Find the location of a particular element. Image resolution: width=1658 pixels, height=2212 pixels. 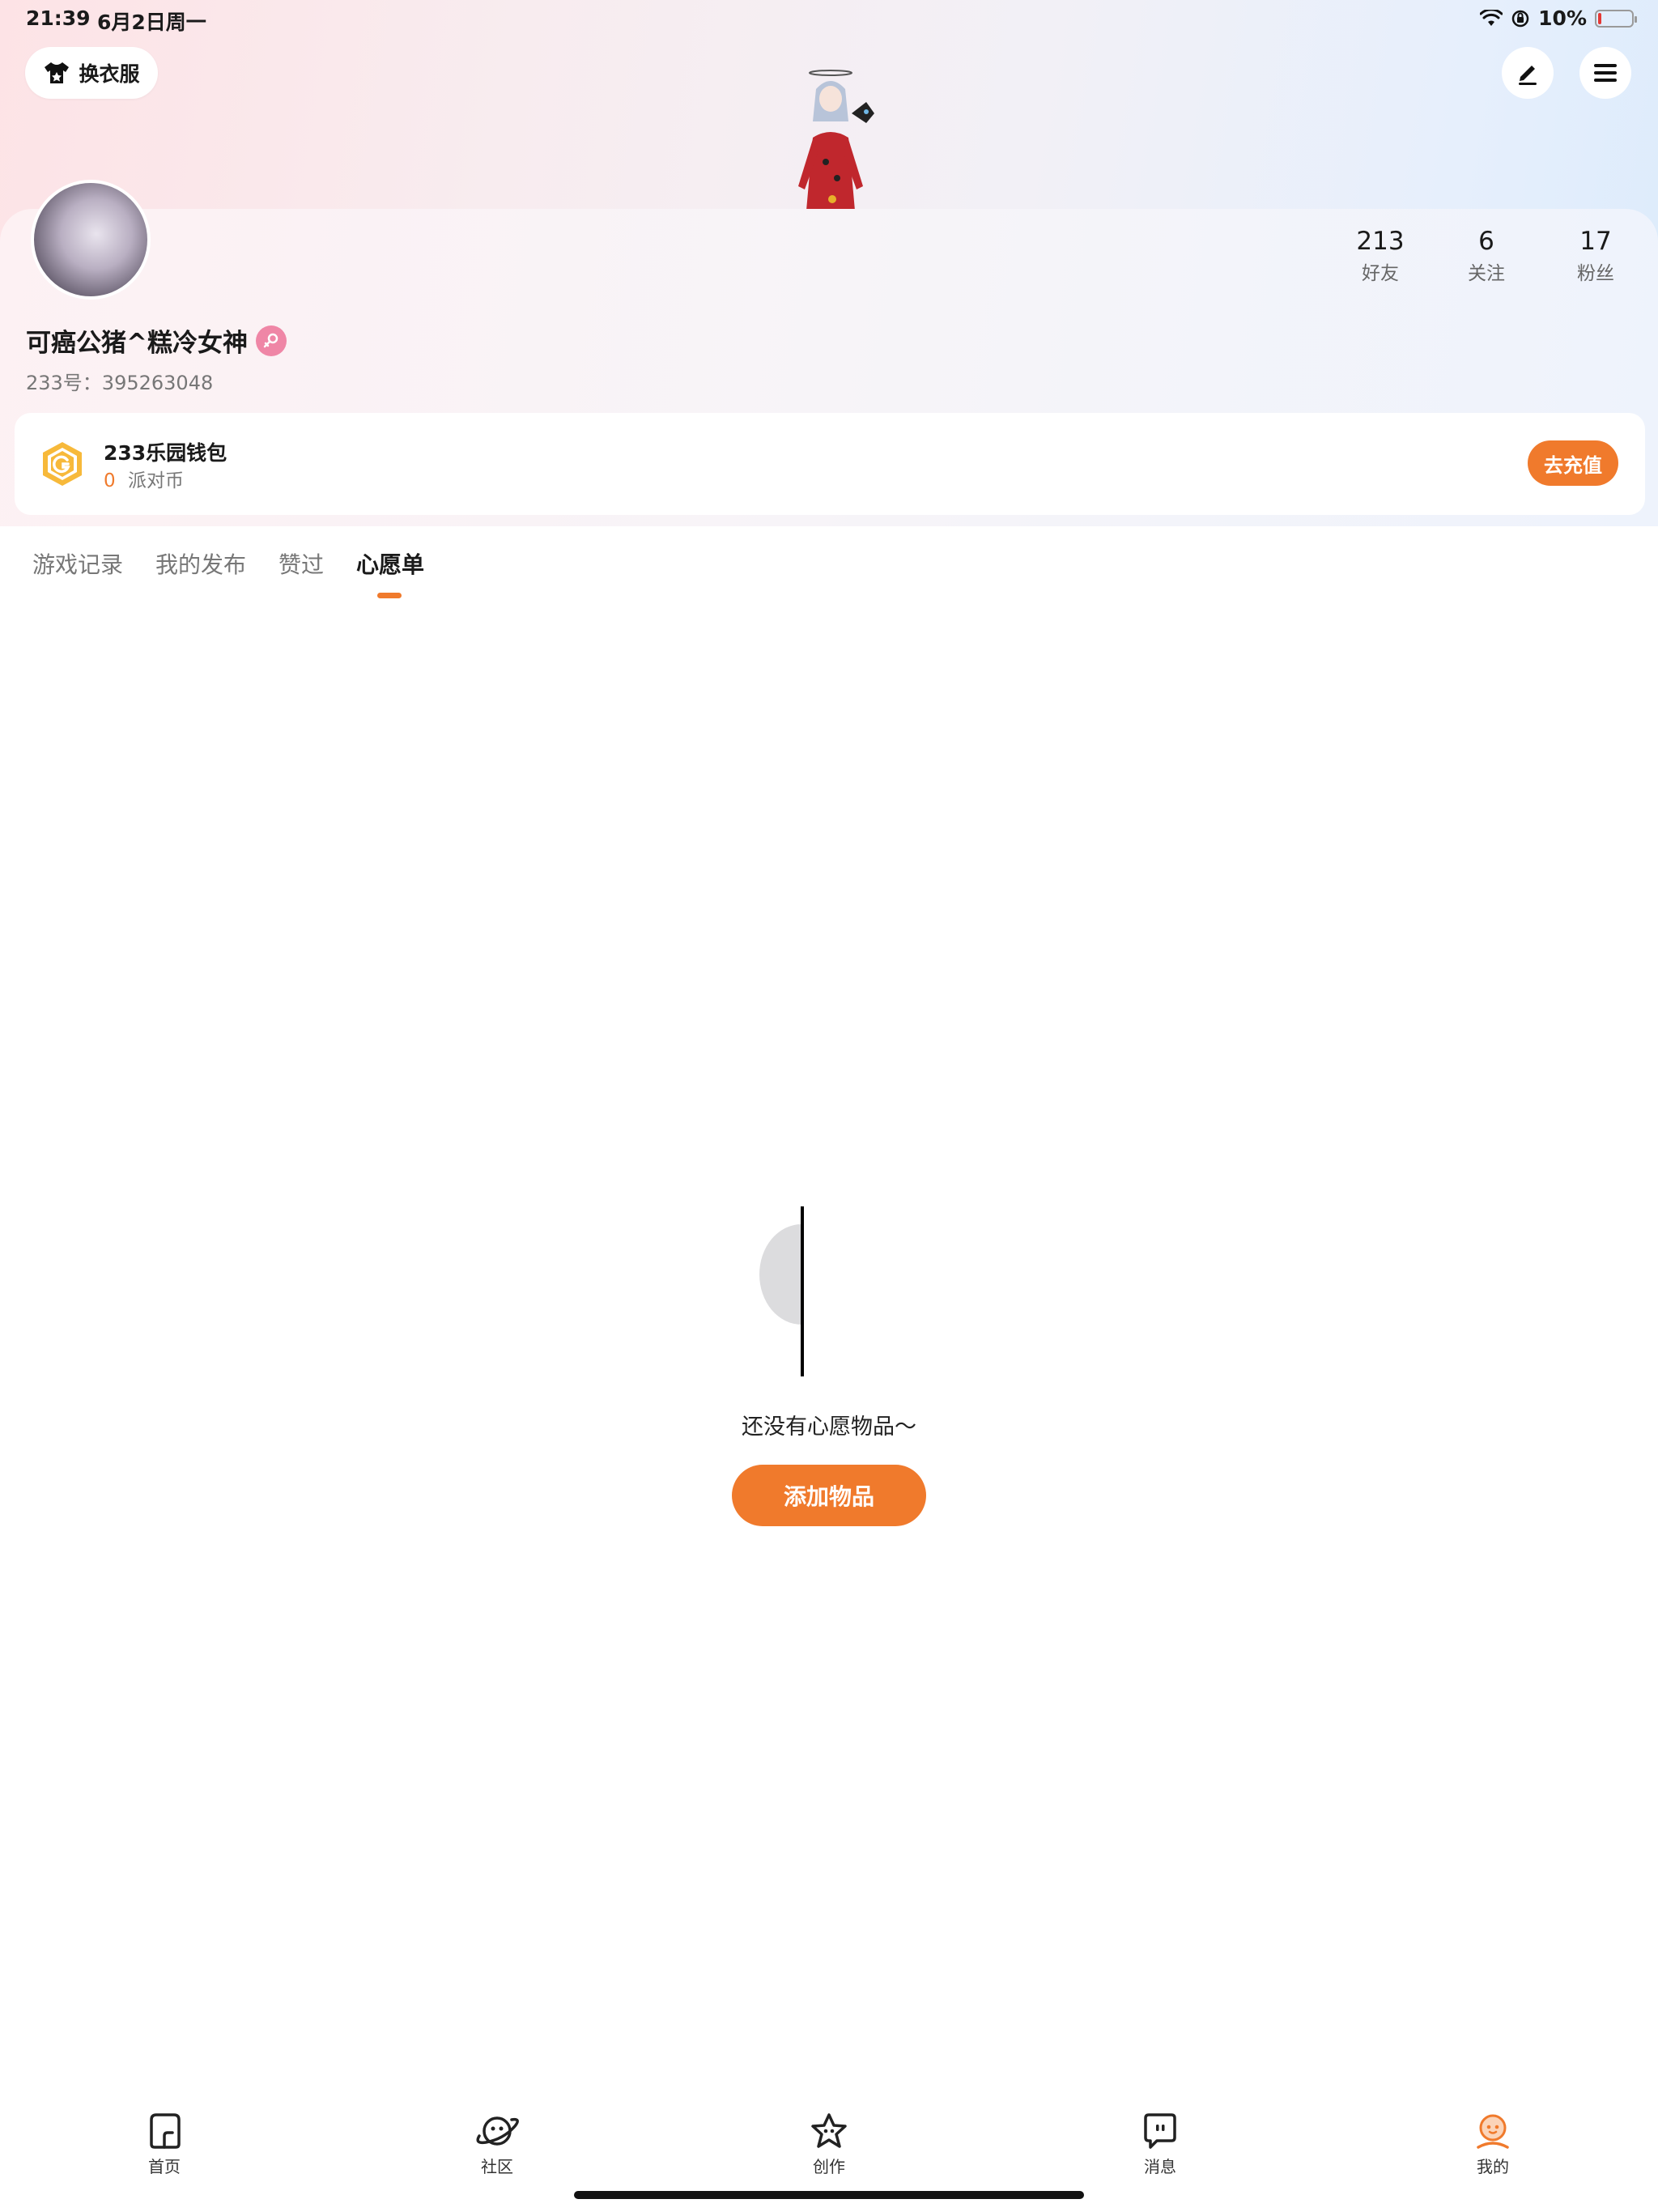

change-outfit-button: 换衣服 is located at coordinates (91, 73).